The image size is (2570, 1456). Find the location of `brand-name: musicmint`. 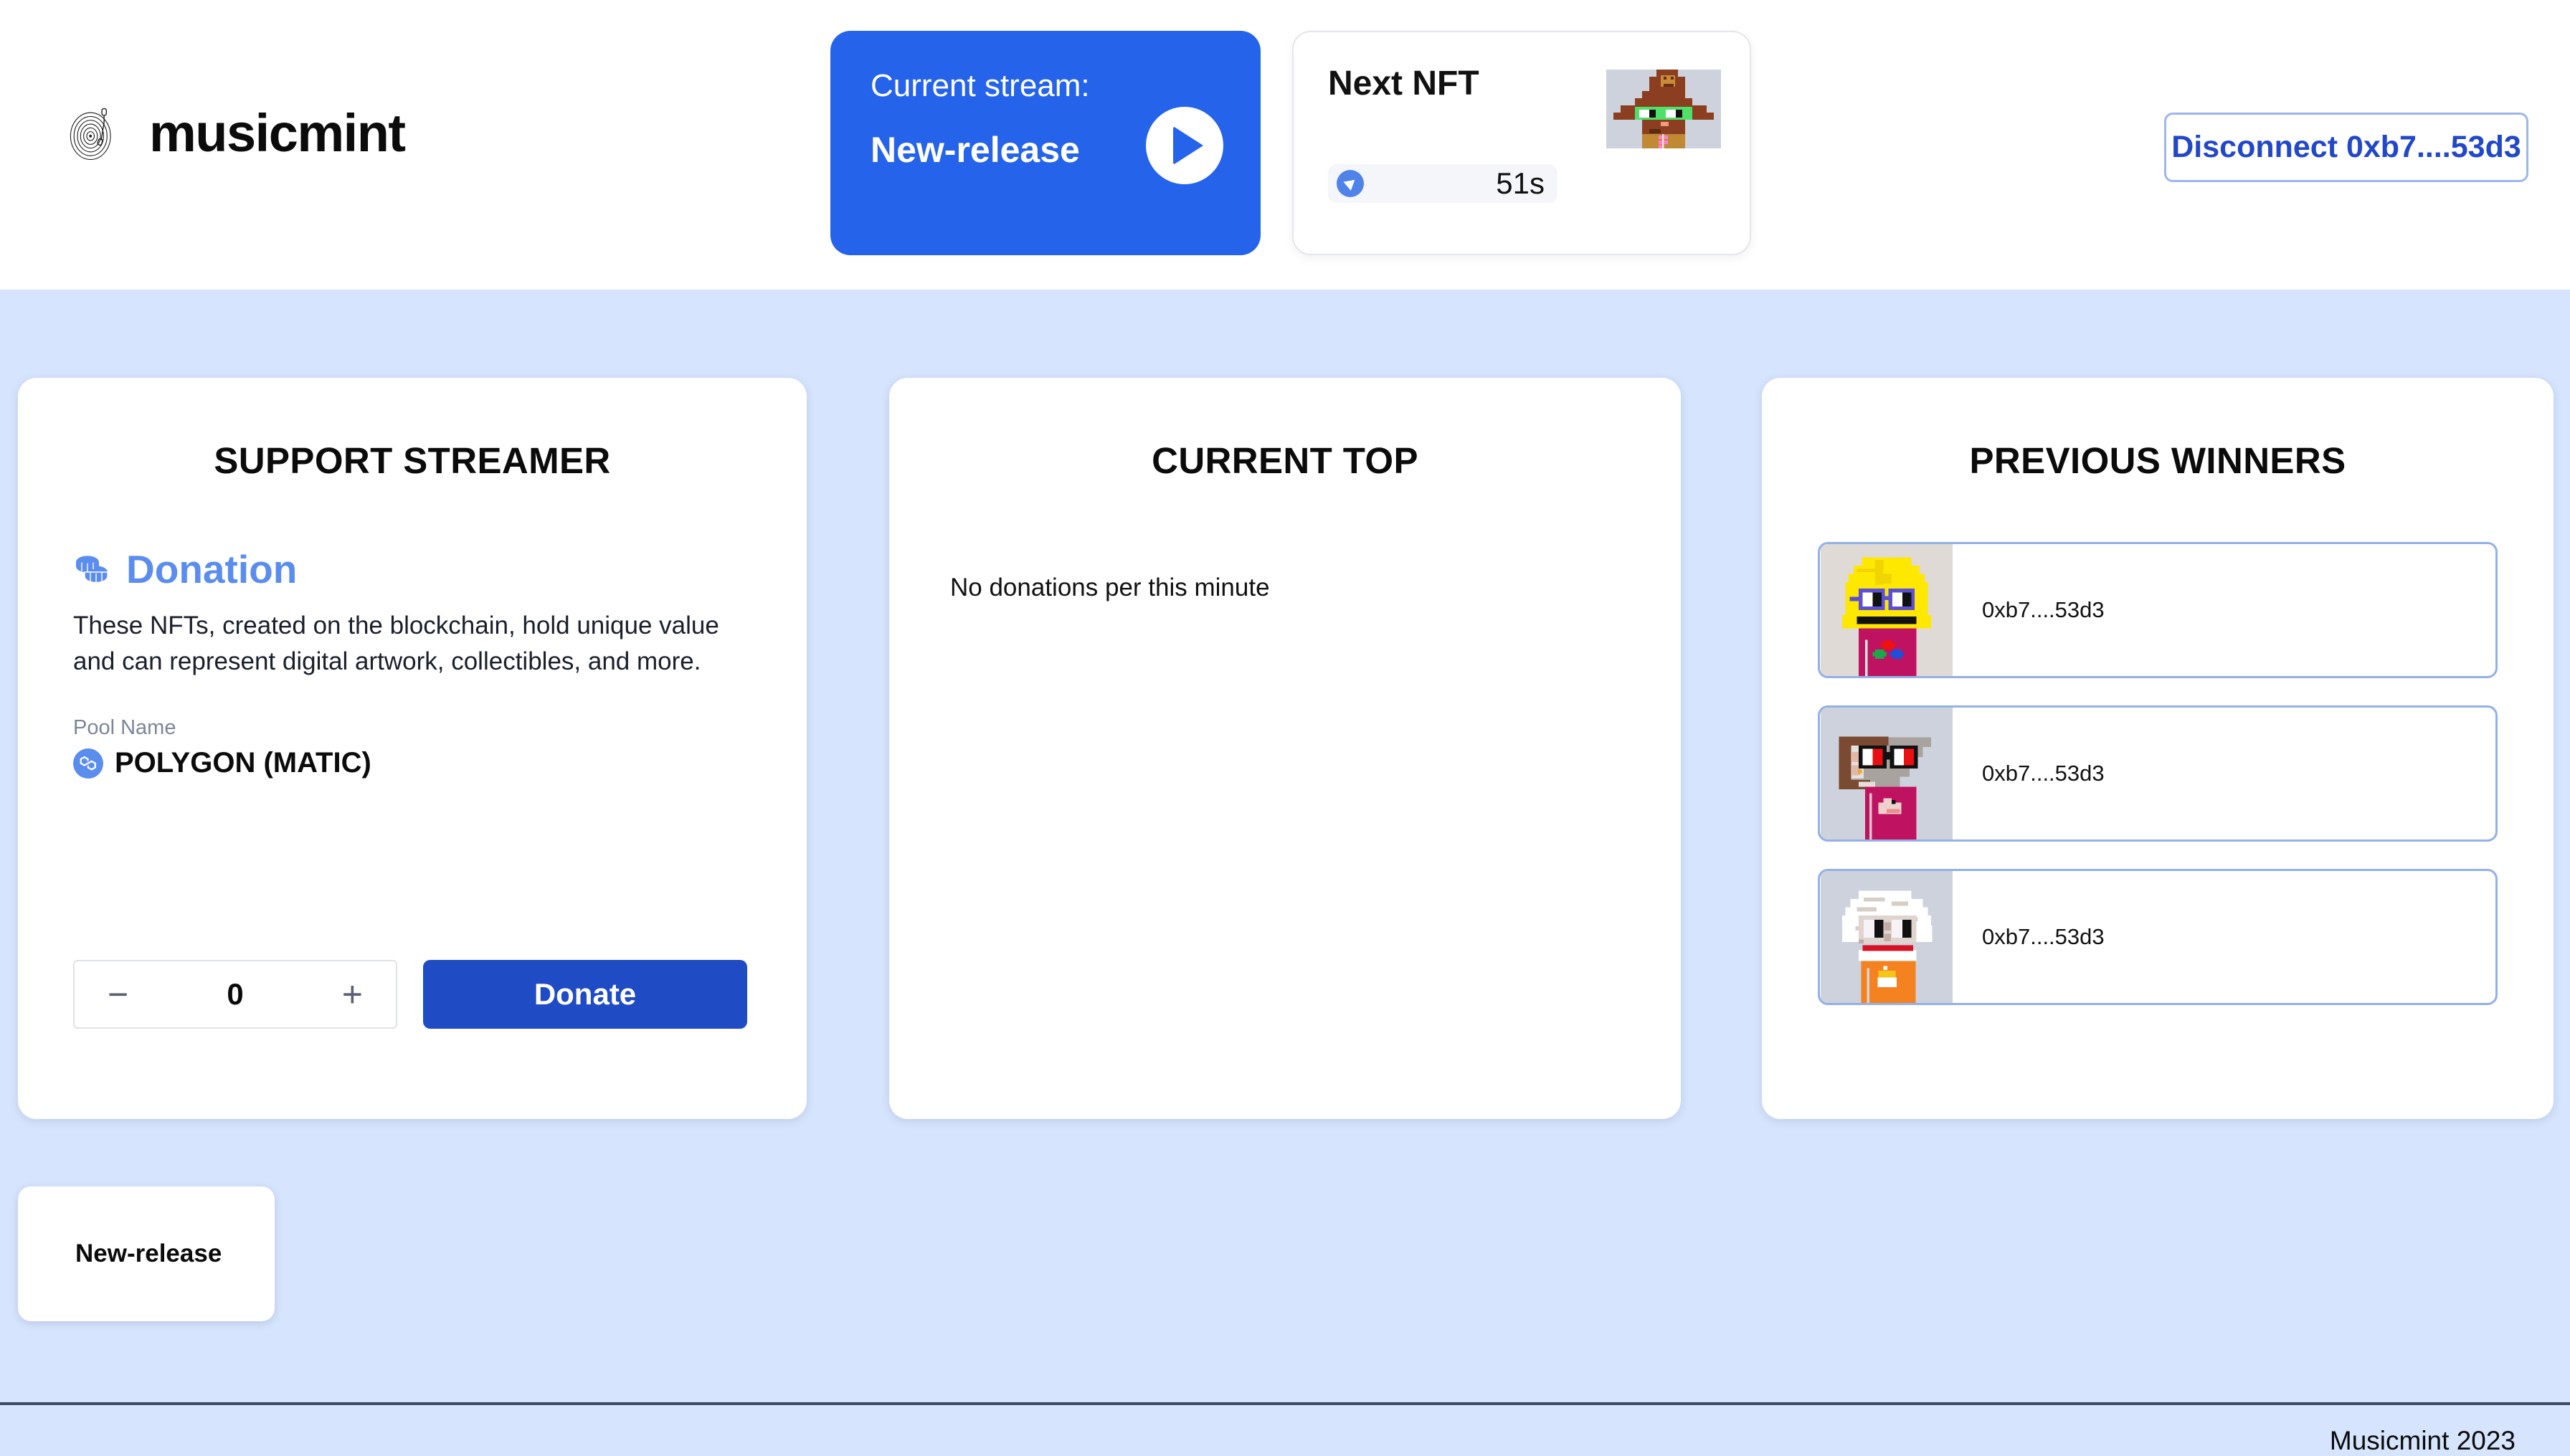

brand-name: musicmint is located at coordinates (277, 133).